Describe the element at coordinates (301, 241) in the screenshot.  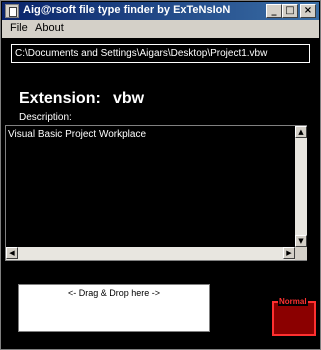
I see `scroll-down-button: ▼` at that location.